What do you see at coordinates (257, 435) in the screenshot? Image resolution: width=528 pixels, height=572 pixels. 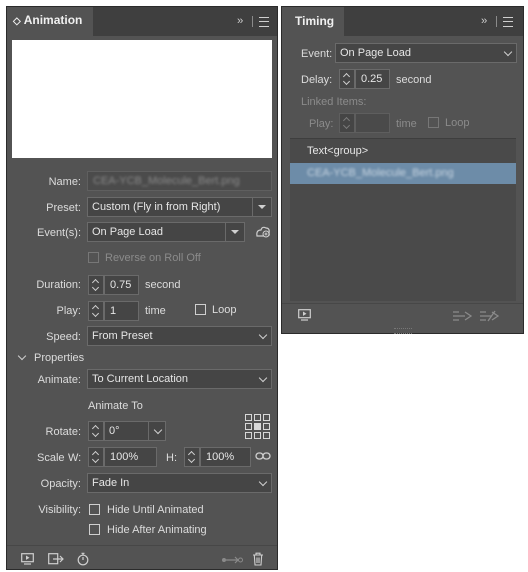 I see `ref-point-bc` at bounding box center [257, 435].